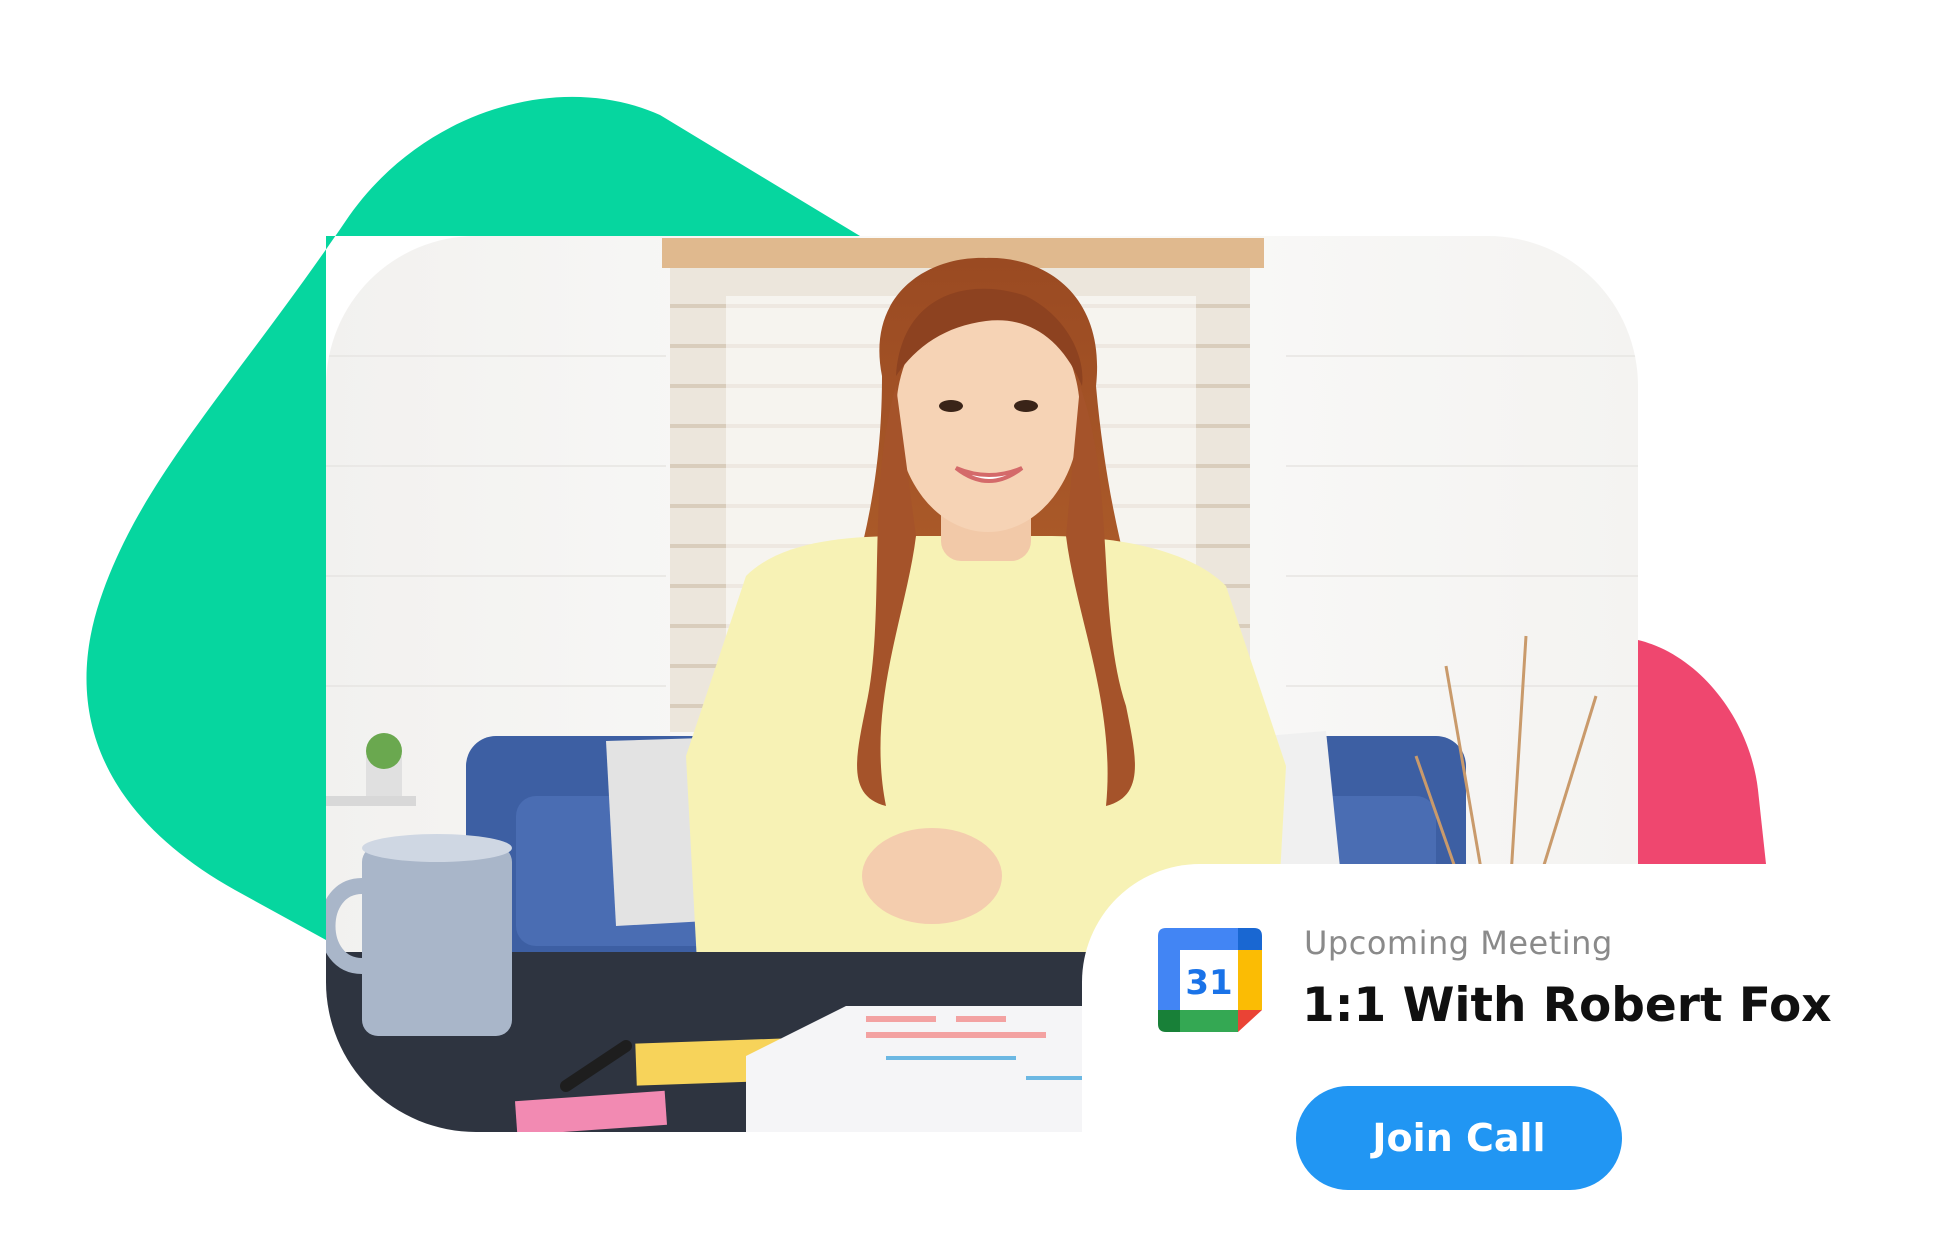  Describe the element at coordinates (1458, 943) in the screenshot. I see `meeting-label: Upcoming Meeting` at that location.